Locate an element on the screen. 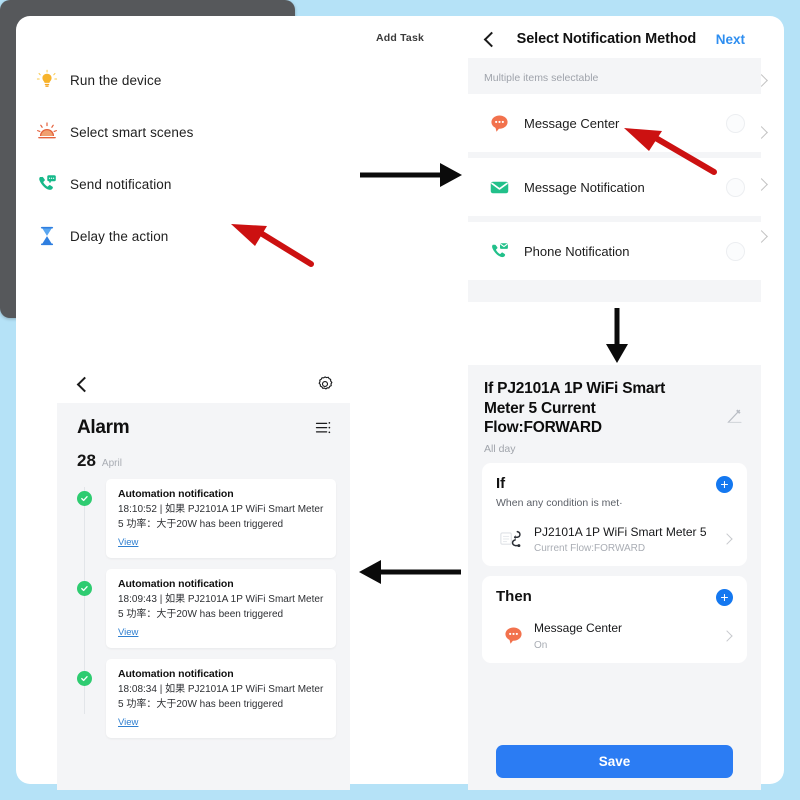 Image resolution: width=800 pixels, height=800 pixels. envelope-icon is located at coordinates (499, 187).